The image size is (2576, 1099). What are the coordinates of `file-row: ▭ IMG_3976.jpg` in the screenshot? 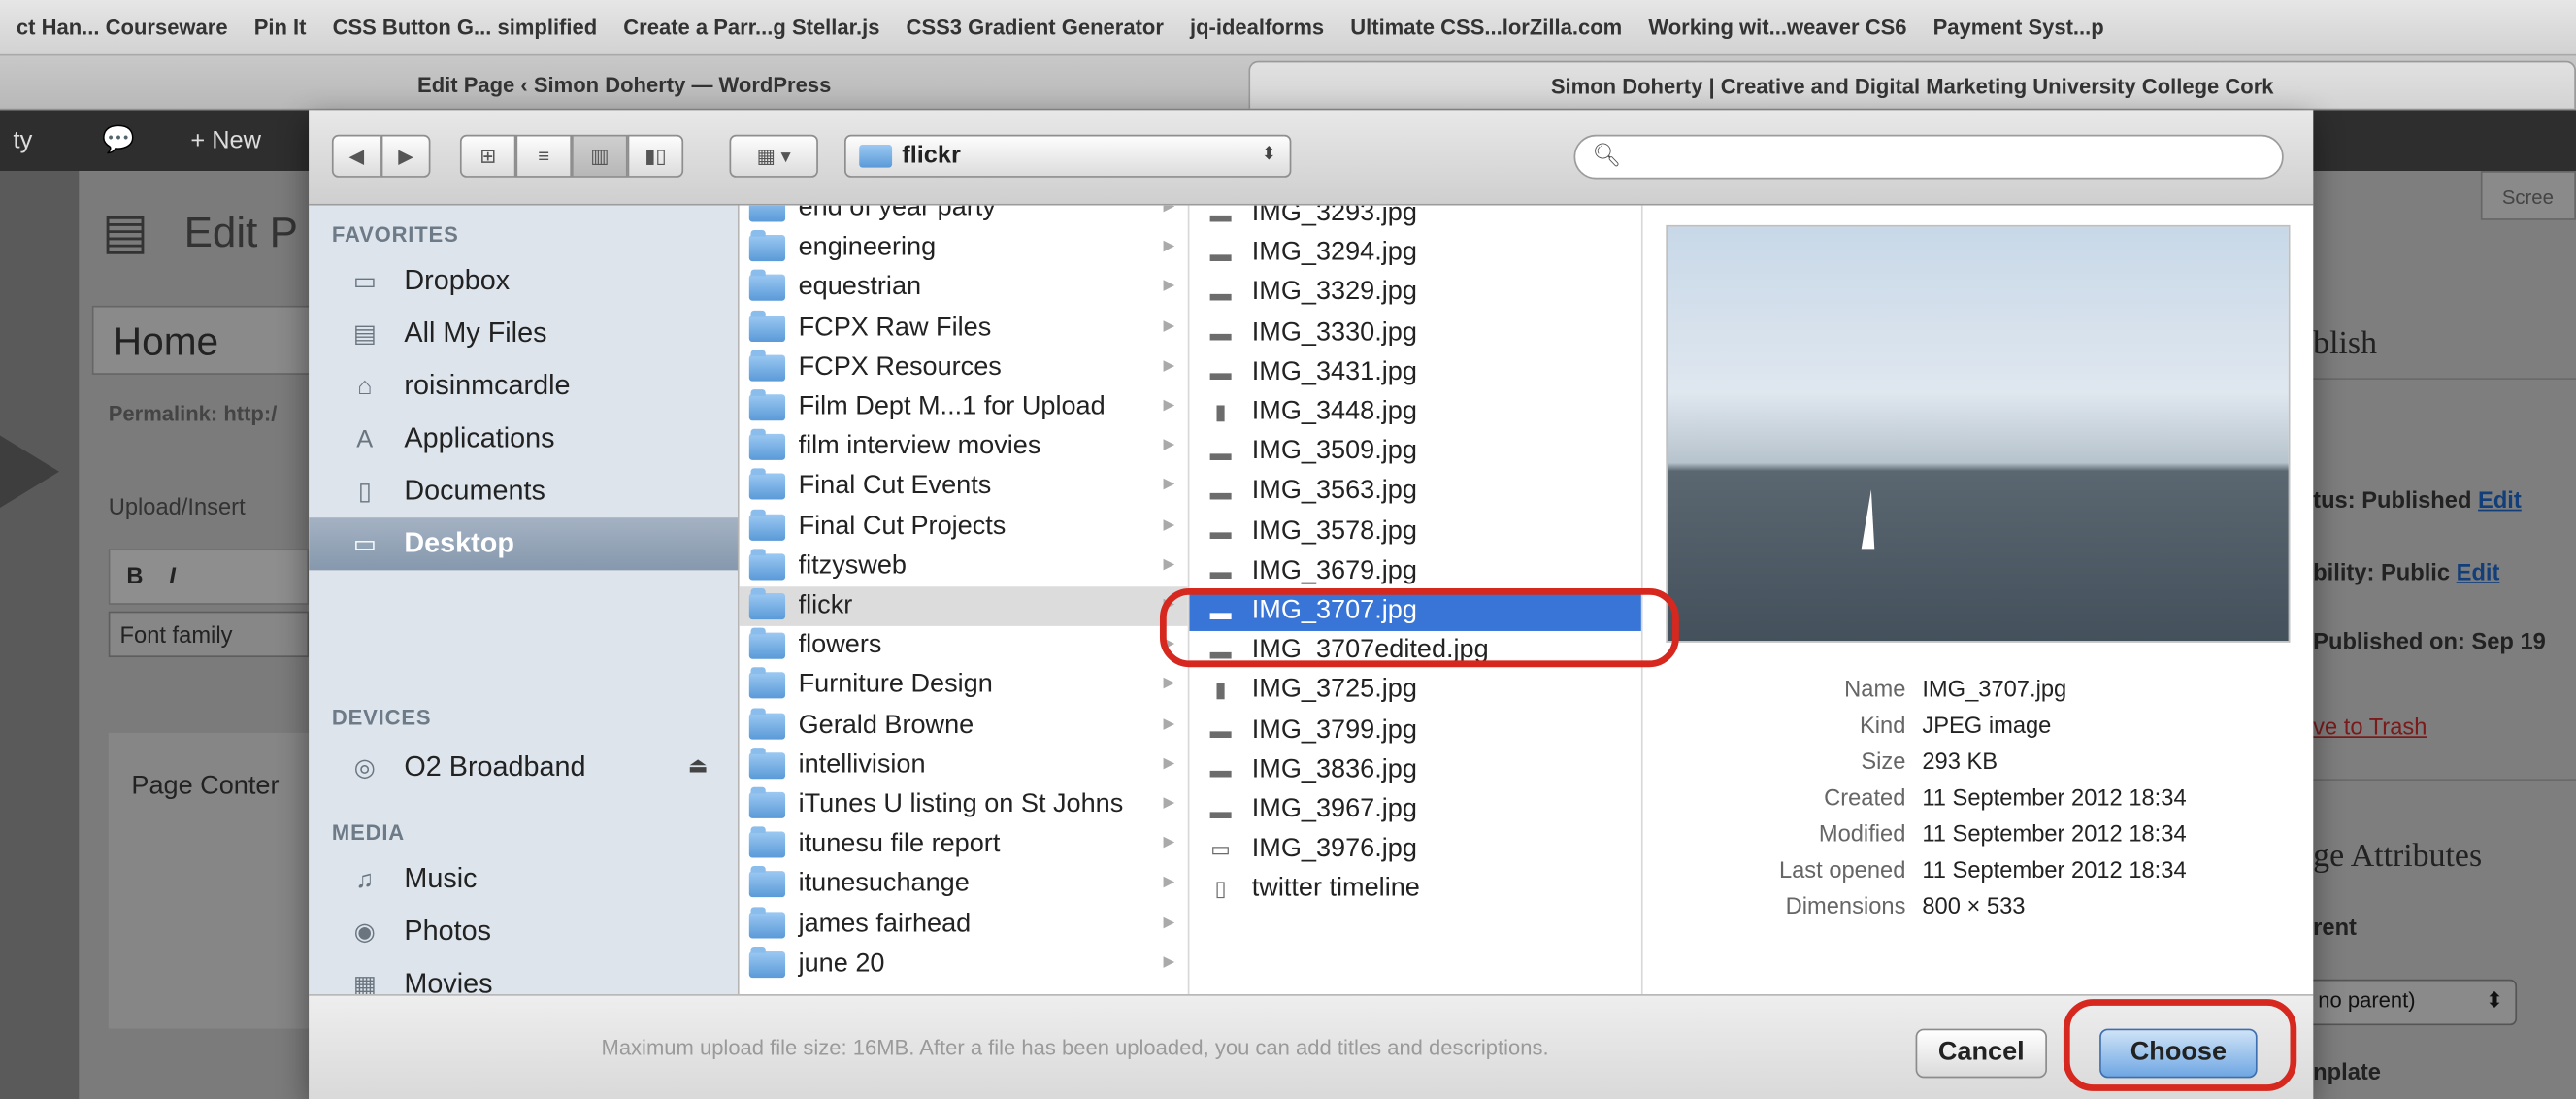 It's located at (1414, 850).